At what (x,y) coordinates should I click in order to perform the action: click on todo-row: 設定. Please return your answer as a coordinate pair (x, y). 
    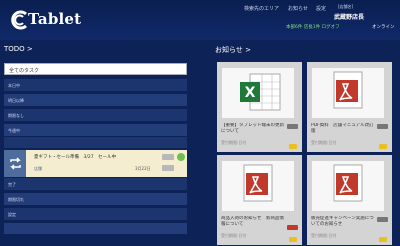
    Looking at the image, I should click on (95, 214).